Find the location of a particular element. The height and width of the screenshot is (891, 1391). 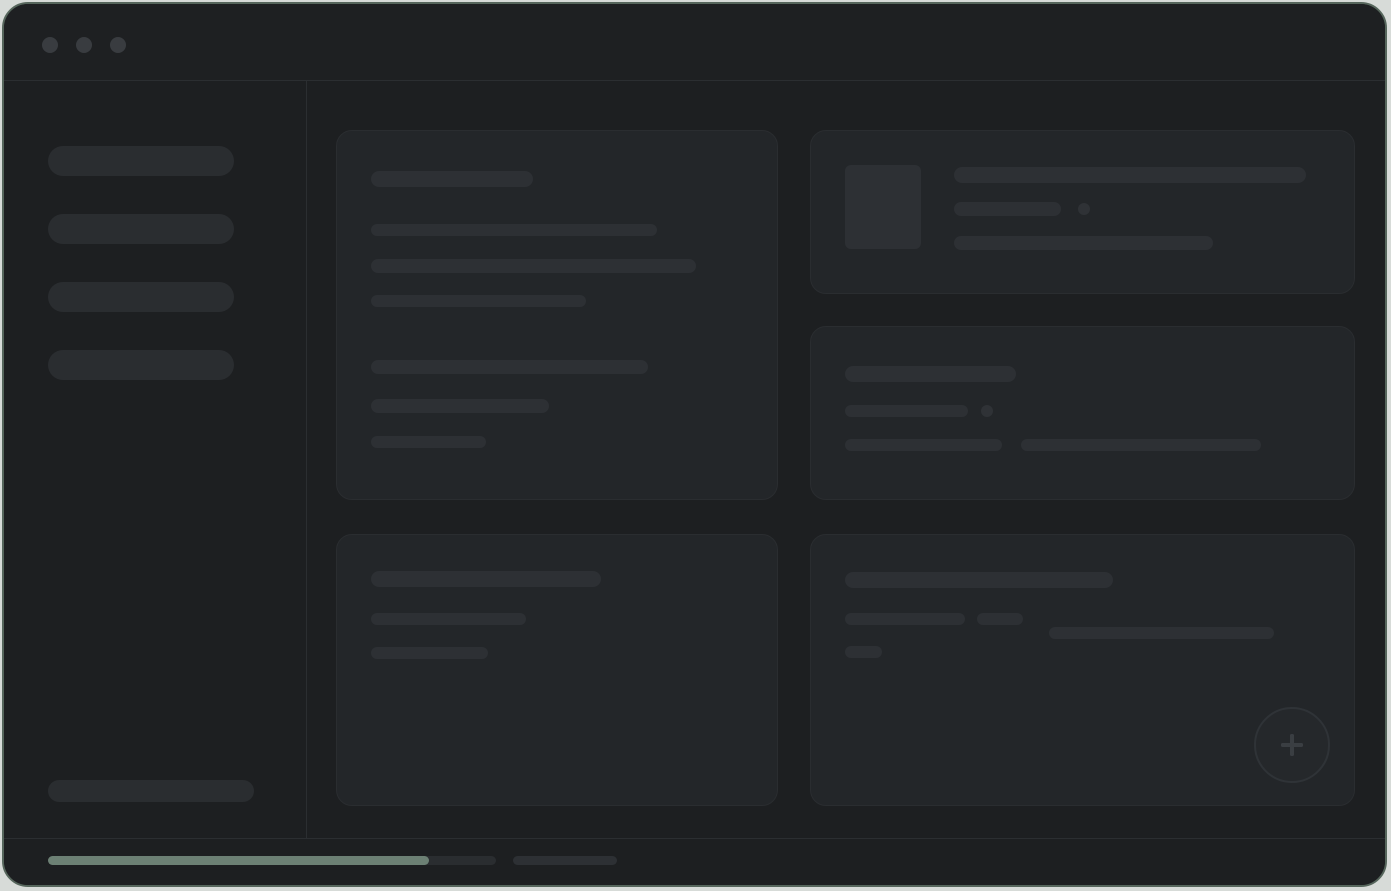

plus-icon is located at coordinates (1292, 745).